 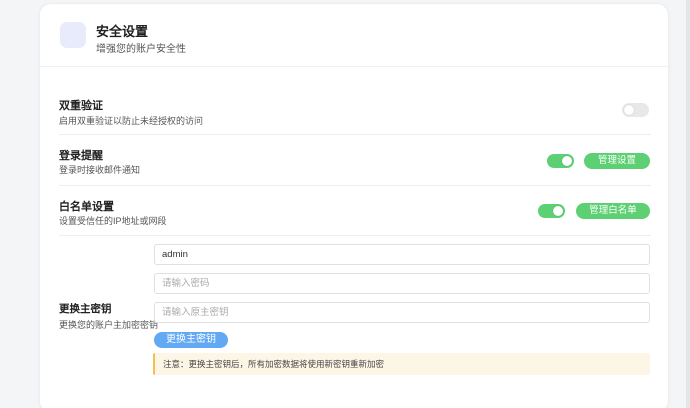 What do you see at coordinates (560, 161) in the screenshot?
I see `login-alert-toggle` at bounding box center [560, 161].